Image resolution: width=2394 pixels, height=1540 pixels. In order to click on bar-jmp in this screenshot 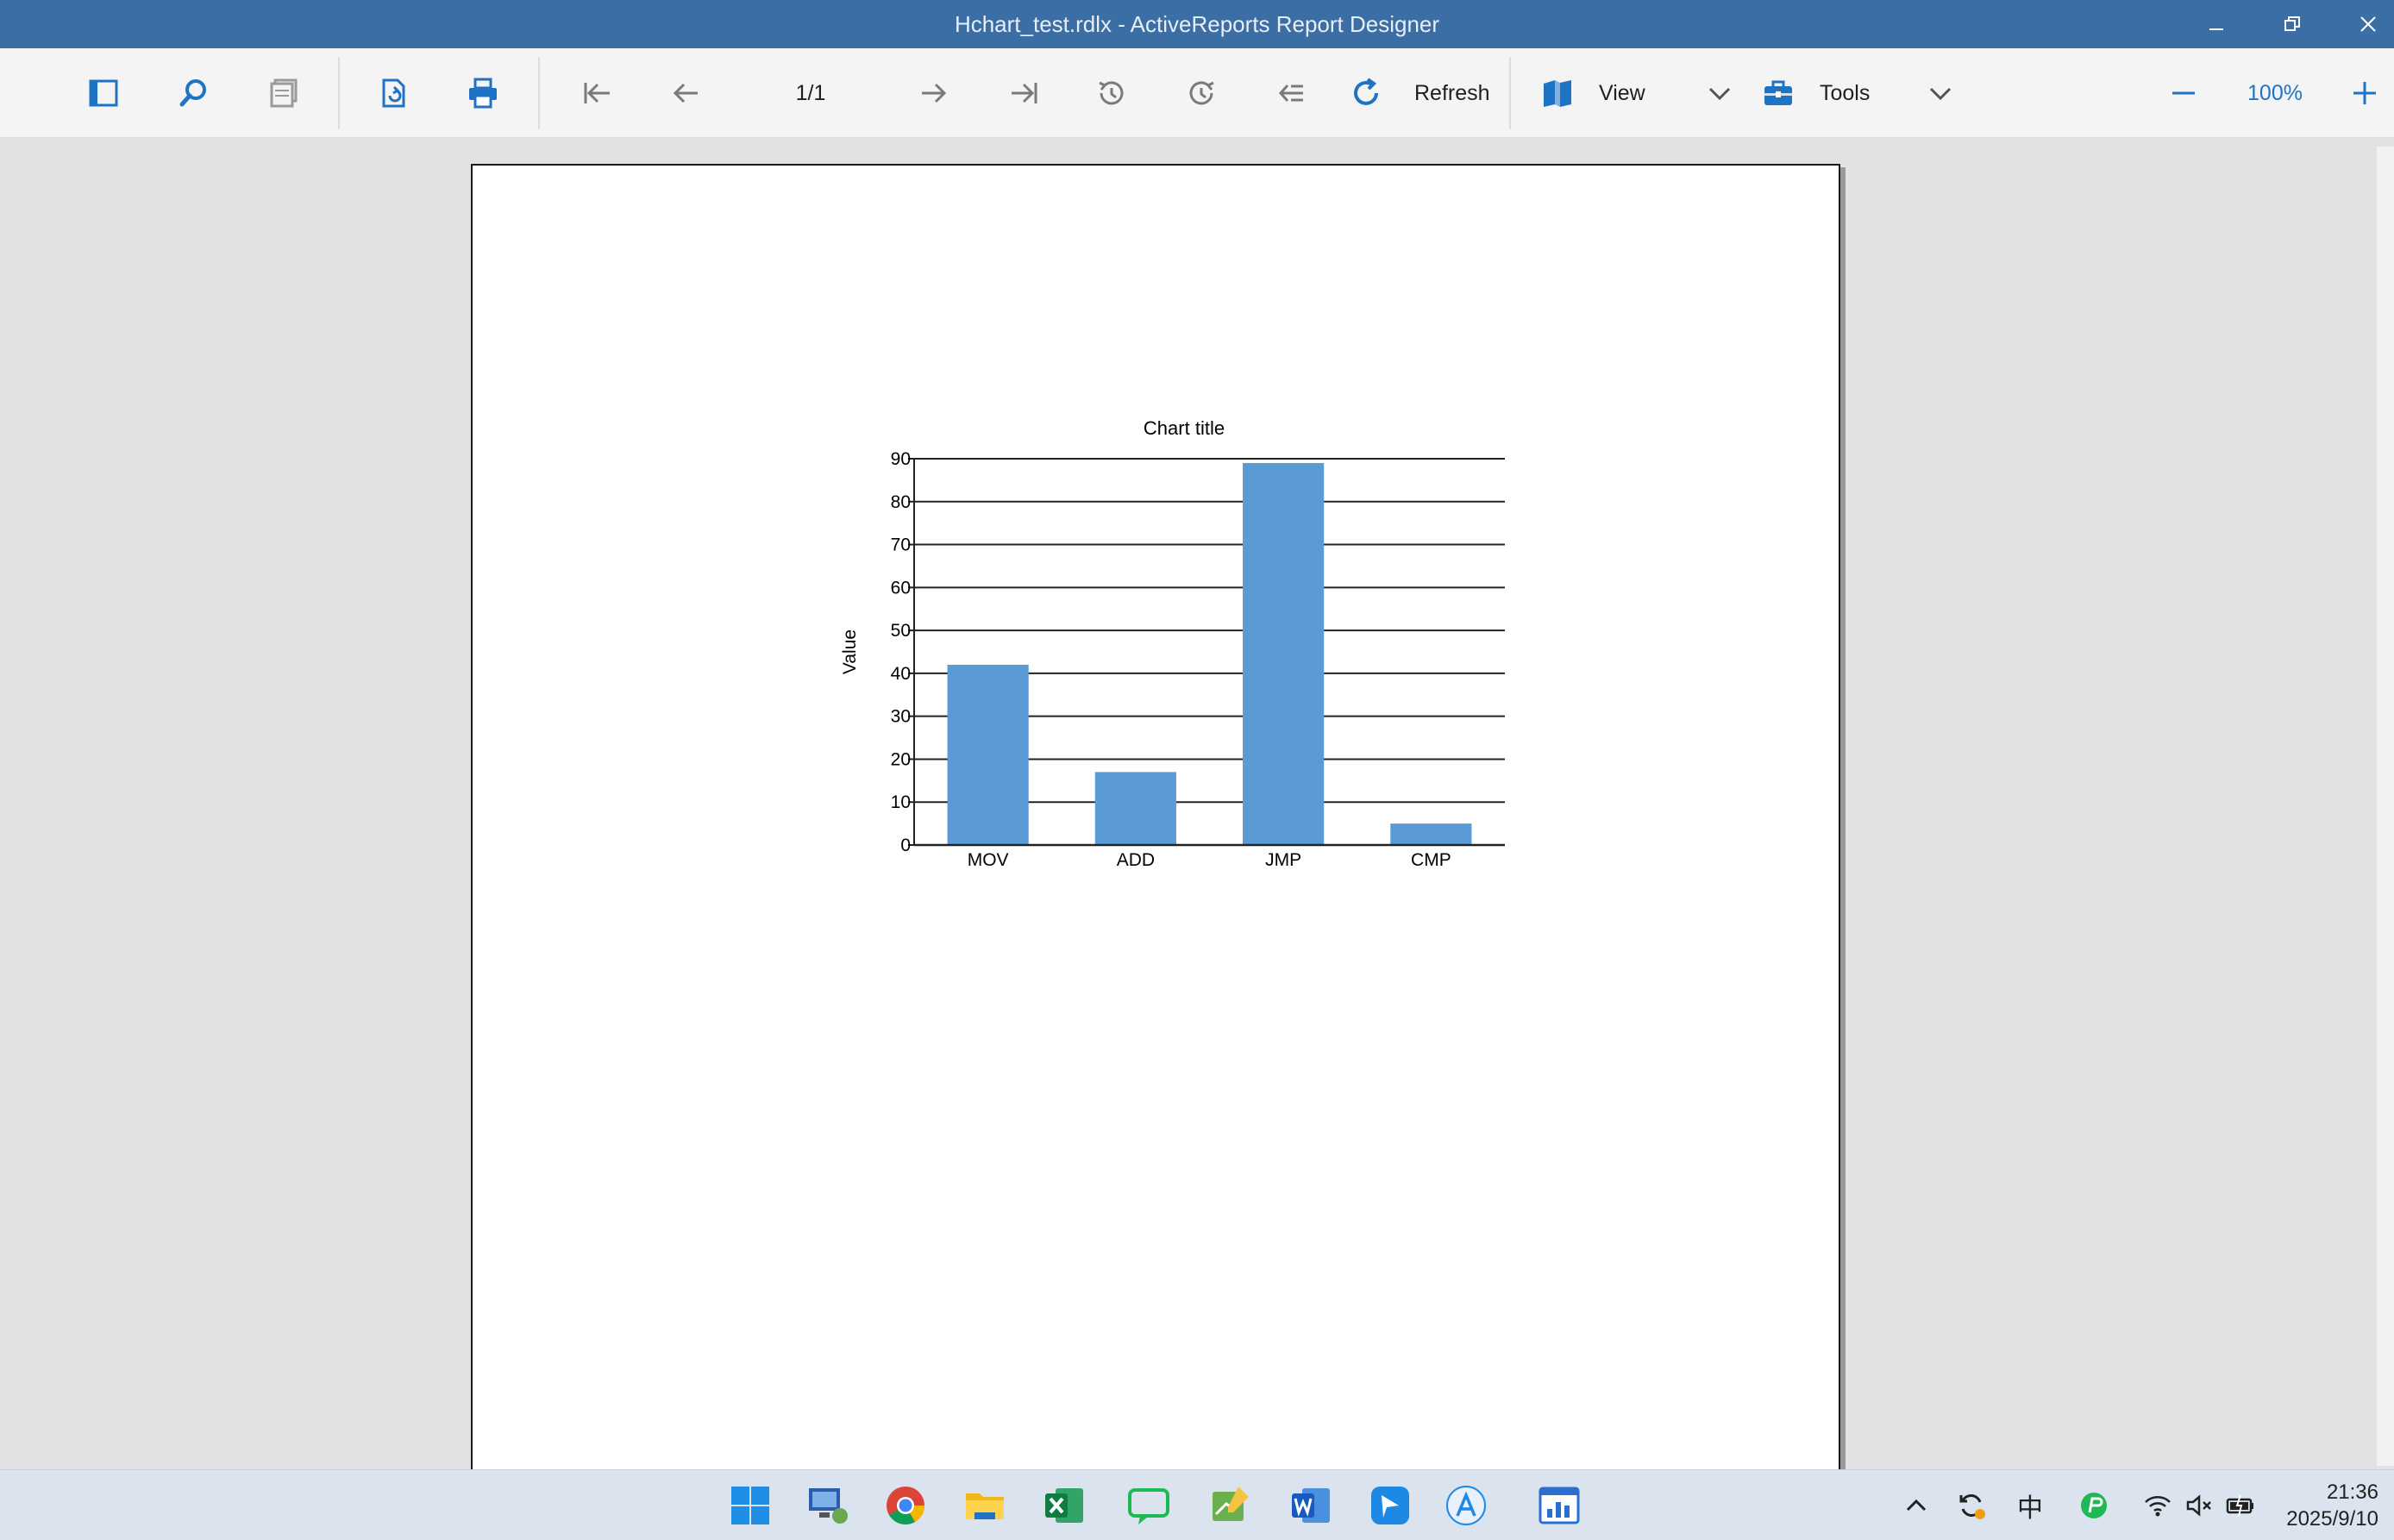, I will do `click(1284, 653)`.